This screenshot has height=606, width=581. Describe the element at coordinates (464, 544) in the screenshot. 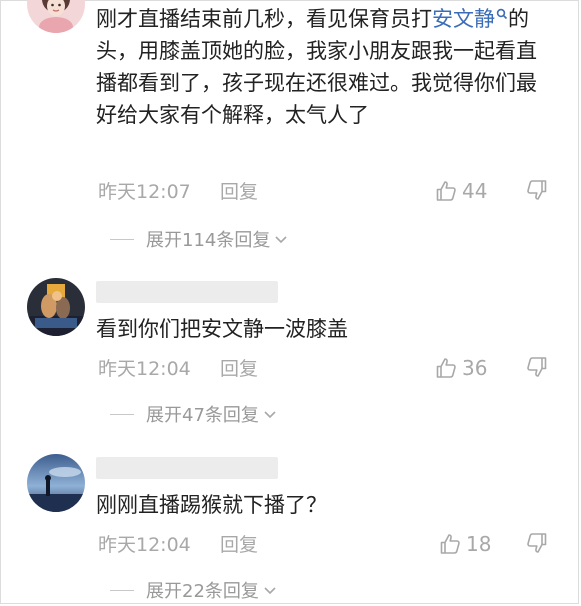

I see `like-button: 18` at that location.